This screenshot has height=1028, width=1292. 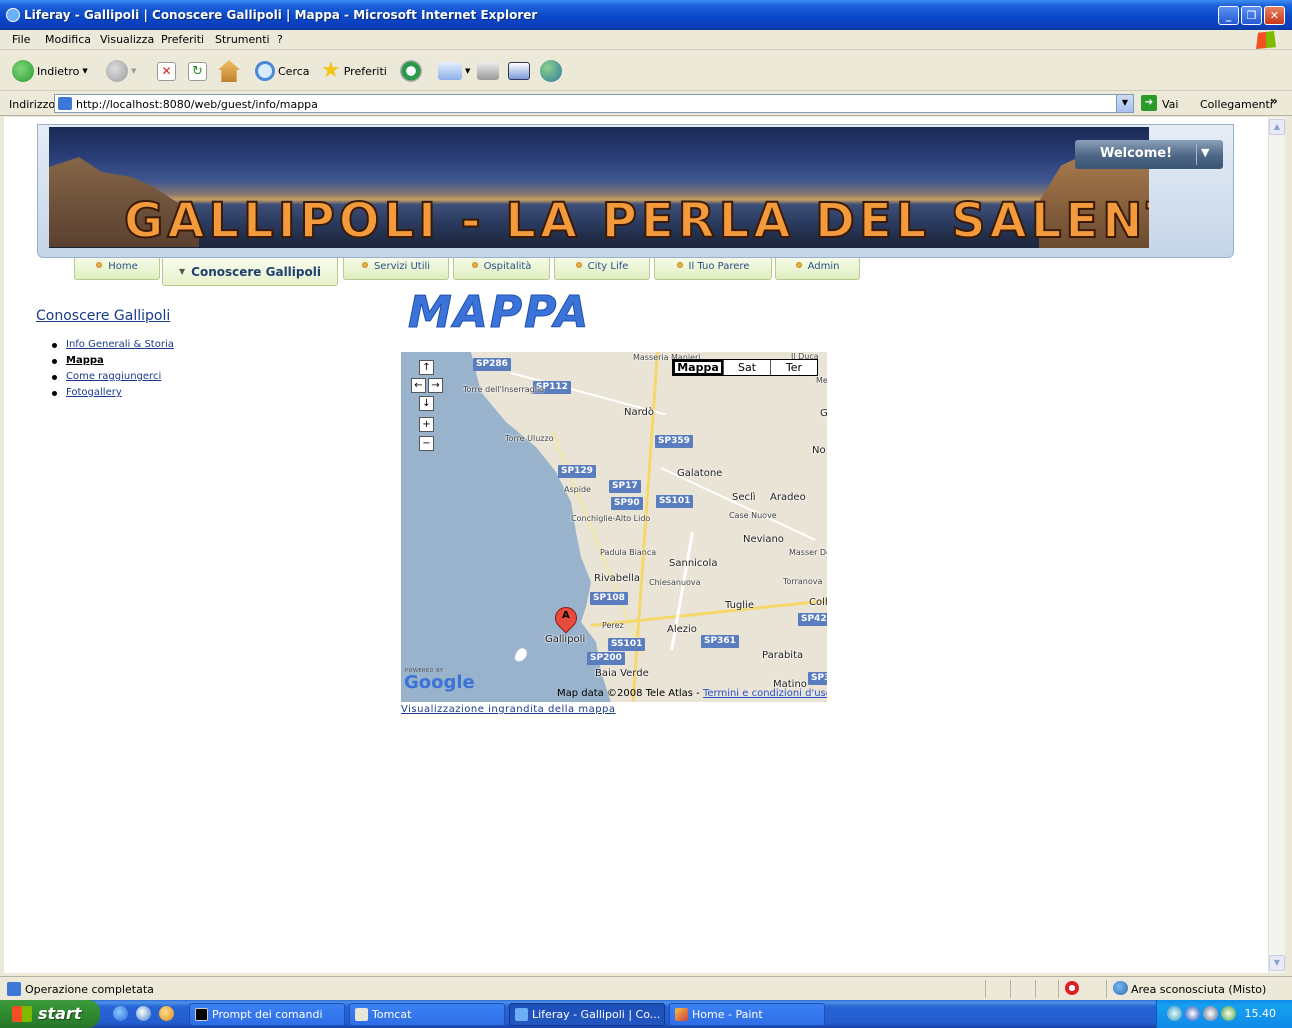 I want to click on network-icon, so click(x=1174, y=1013).